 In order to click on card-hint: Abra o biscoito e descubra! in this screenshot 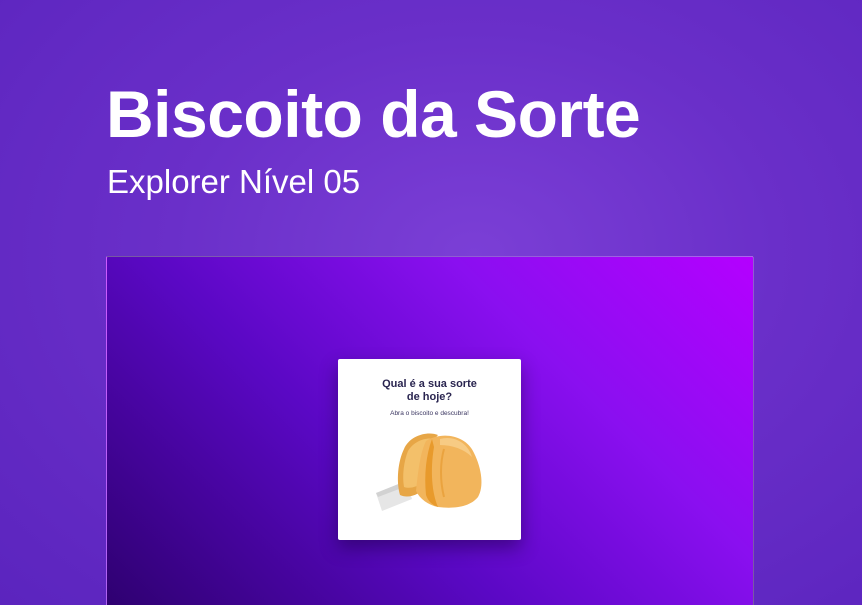, I will do `click(429, 413)`.